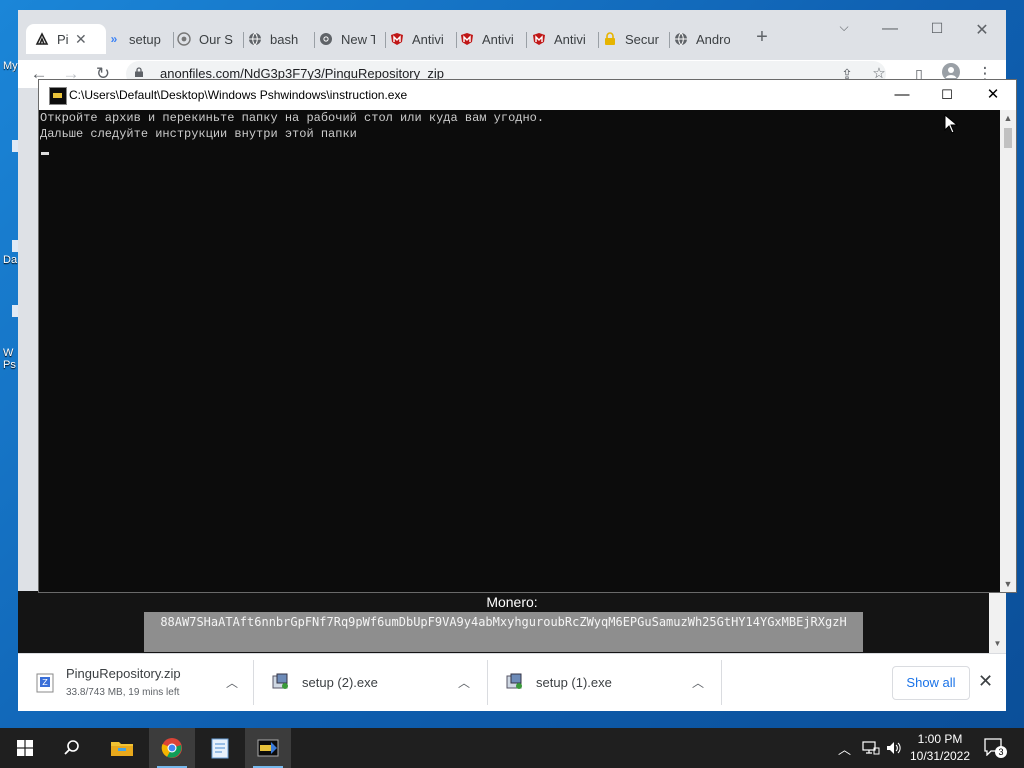  What do you see at coordinates (114, 39) in the screenshot?
I see `vscode-icon: »` at bounding box center [114, 39].